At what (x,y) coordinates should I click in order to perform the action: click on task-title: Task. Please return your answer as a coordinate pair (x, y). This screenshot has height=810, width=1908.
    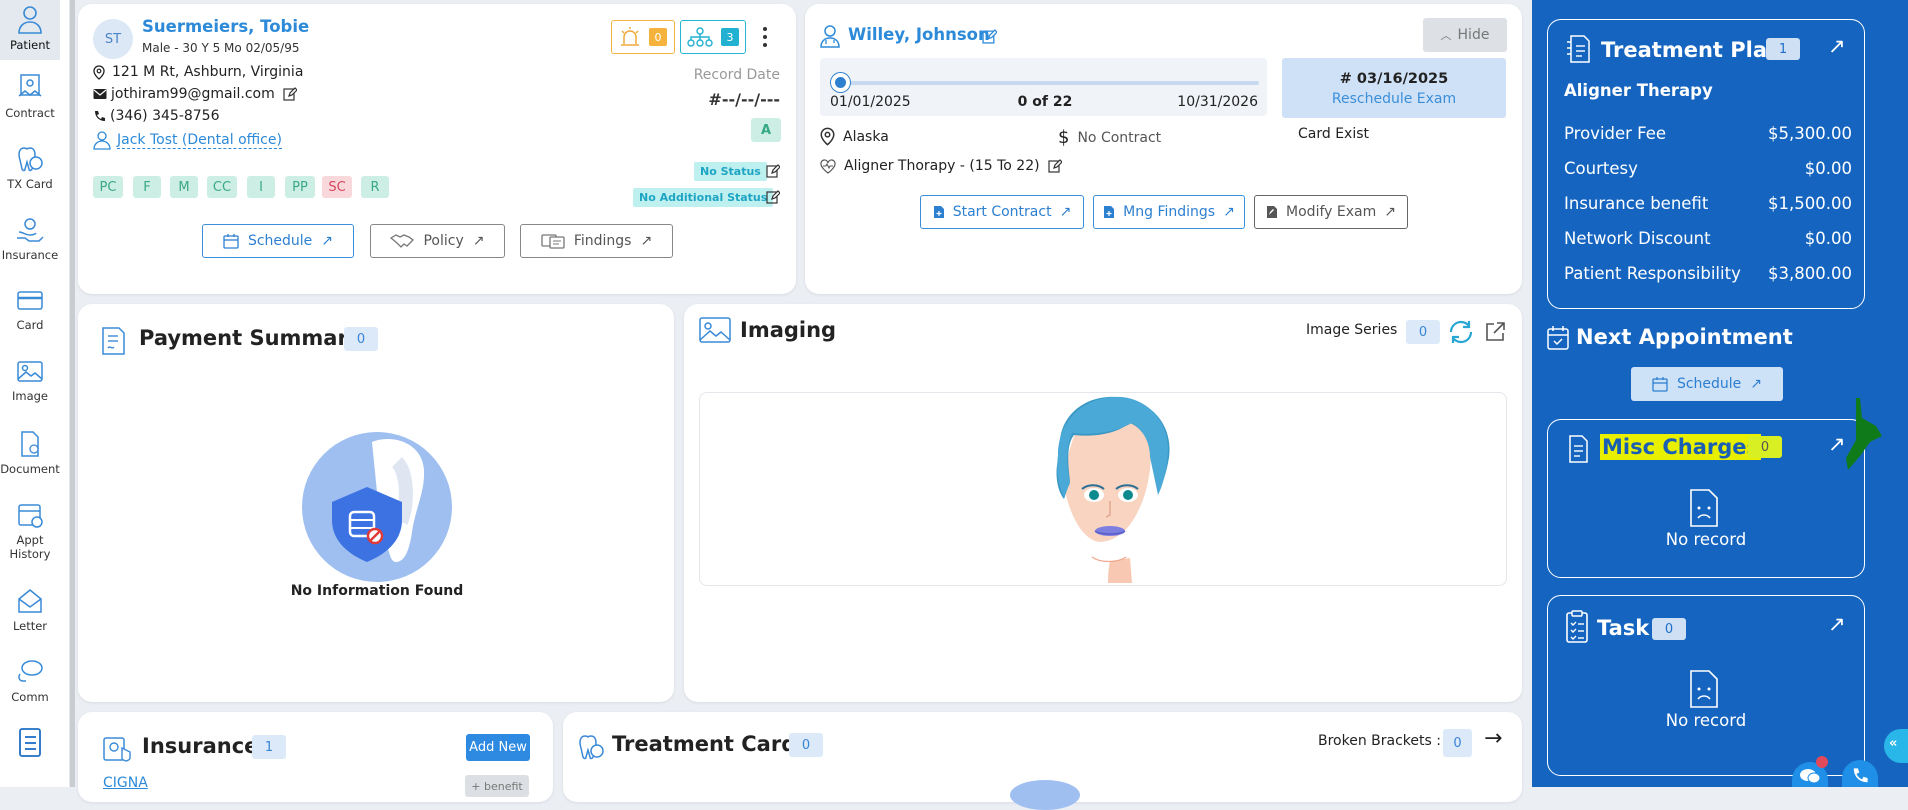
    Looking at the image, I should click on (1623, 628).